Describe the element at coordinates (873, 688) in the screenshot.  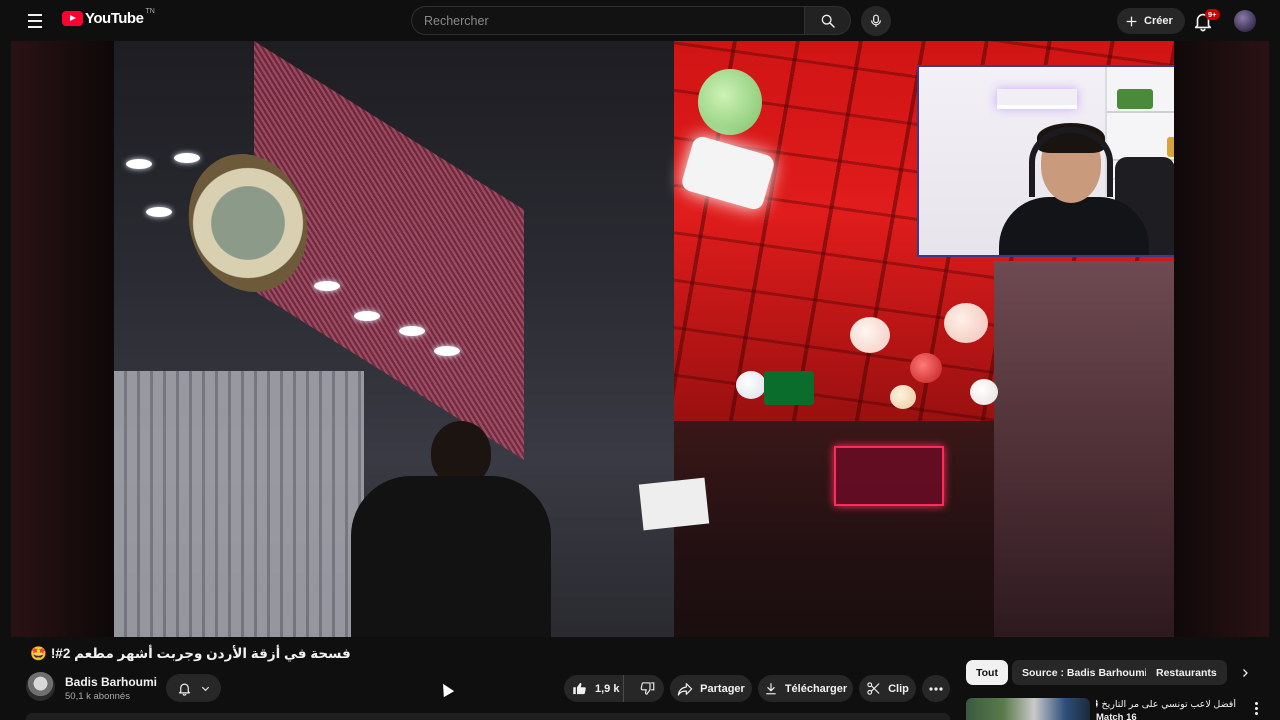
I see `scissors-icon` at that location.